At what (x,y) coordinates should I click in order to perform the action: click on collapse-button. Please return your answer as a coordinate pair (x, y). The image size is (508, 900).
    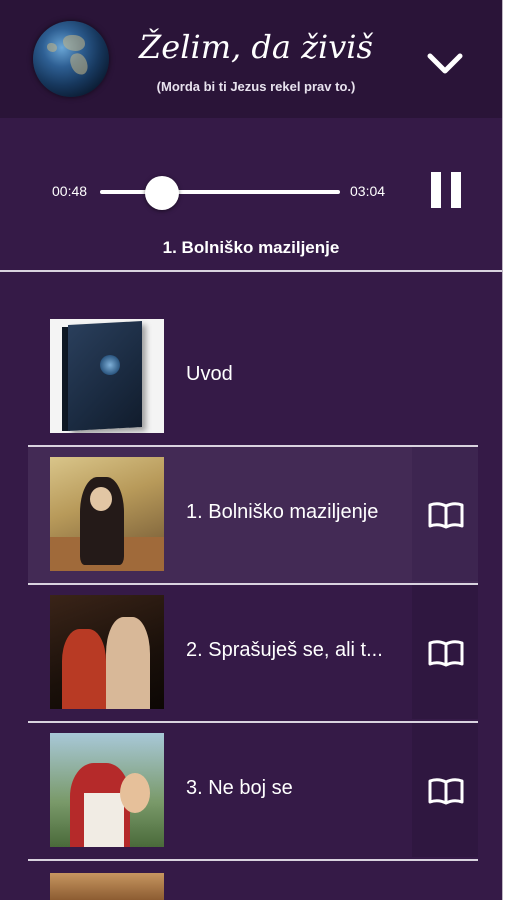
    Looking at the image, I should click on (445, 63).